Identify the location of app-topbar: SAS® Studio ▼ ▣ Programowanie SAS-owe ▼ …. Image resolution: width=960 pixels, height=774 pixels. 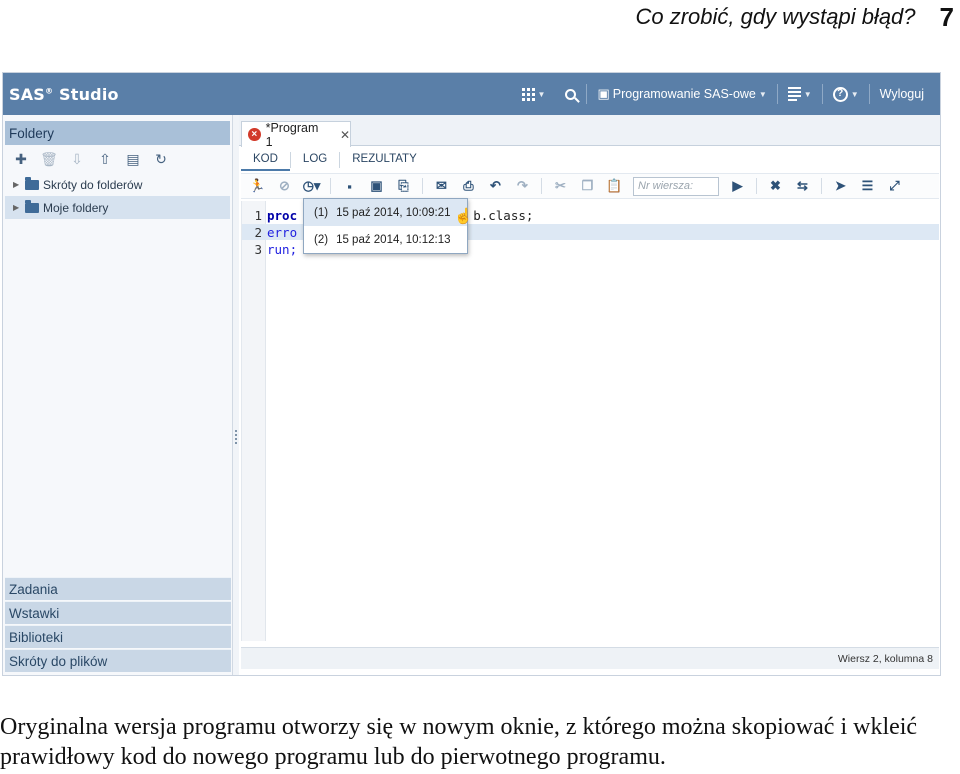
(471, 94).